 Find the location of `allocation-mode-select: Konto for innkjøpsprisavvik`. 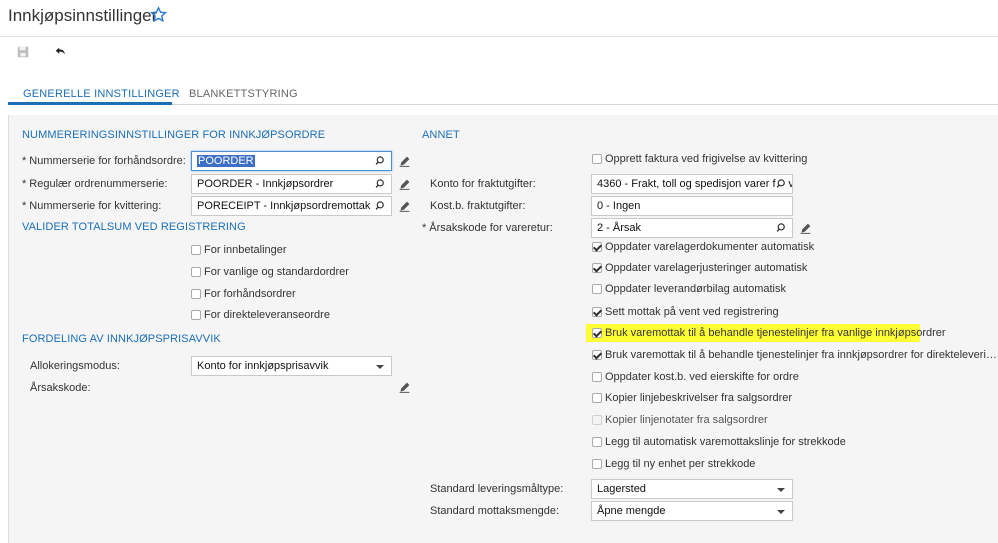

allocation-mode-select: Konto for innkjøpsprisavvik is located at coordinates (291, 366).